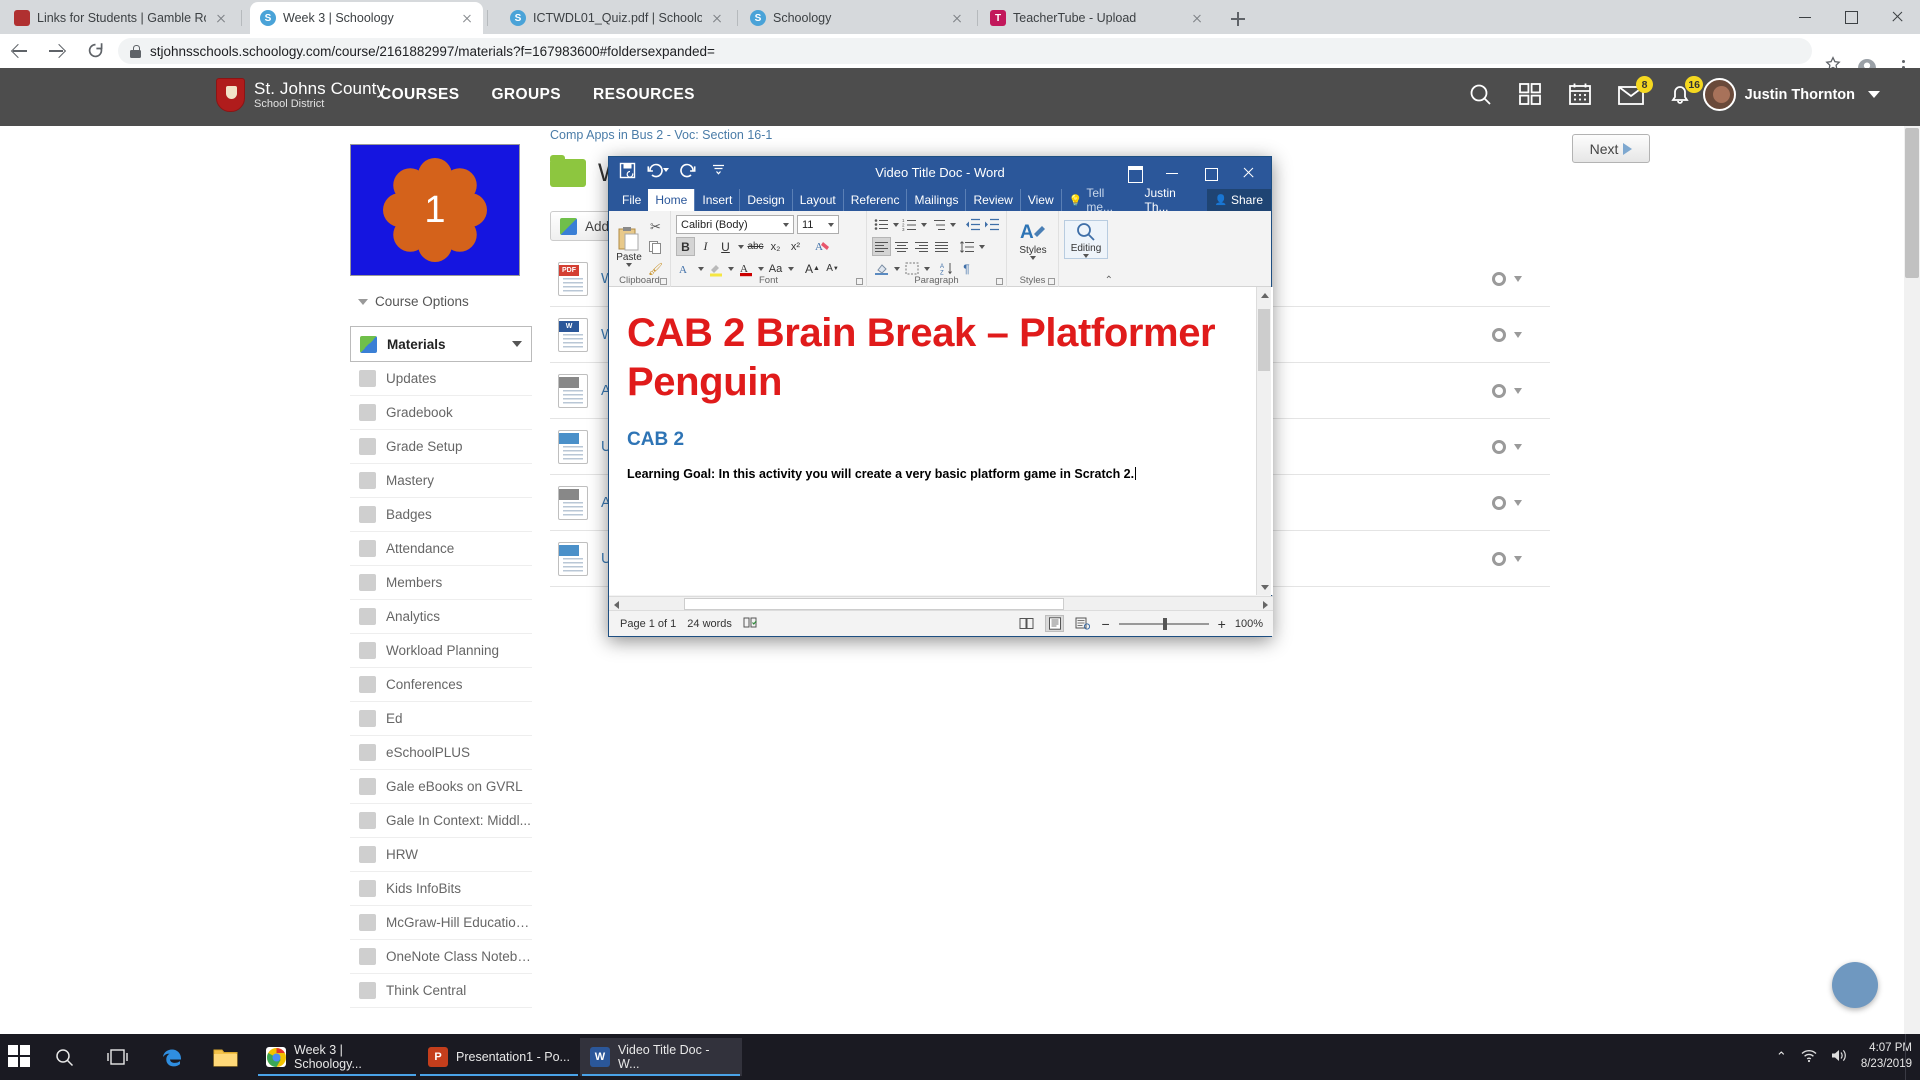 Image resolution: width=1920 pixels, height=1080 pixels. What do you see at coordinates (1086, 239) in the screenshot?
I see `editing-button: Editing` at bounding box center [1086, 239].